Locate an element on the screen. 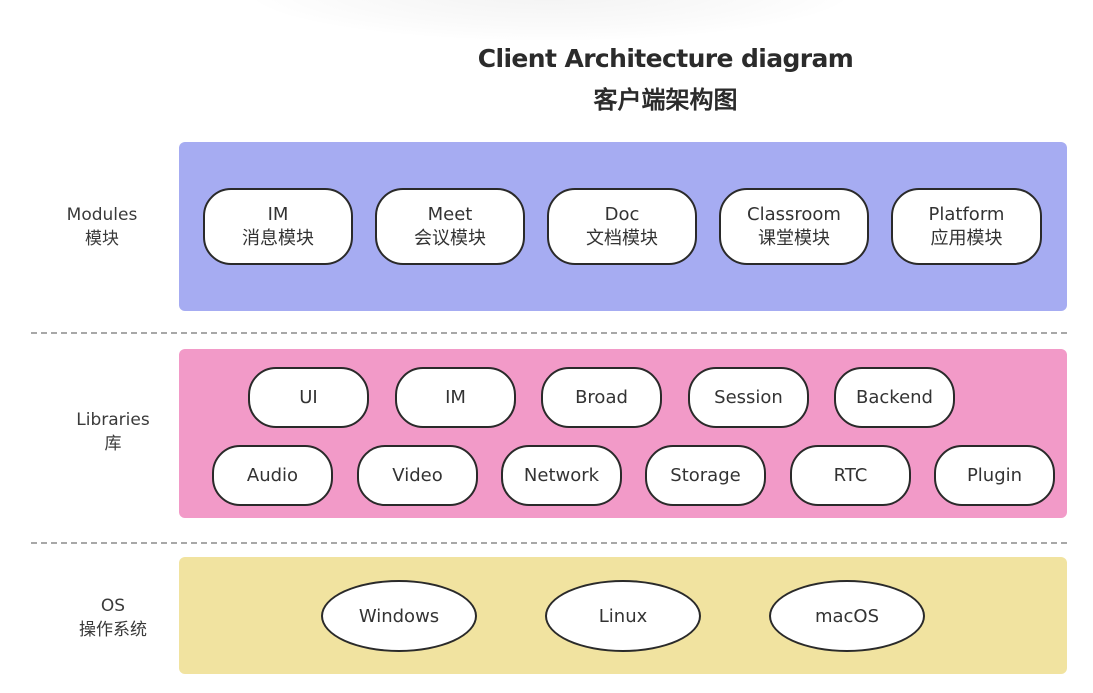 This screenshot has height=693, width=1093. os-node-windows: Windows is located at coordinates (399, 616).